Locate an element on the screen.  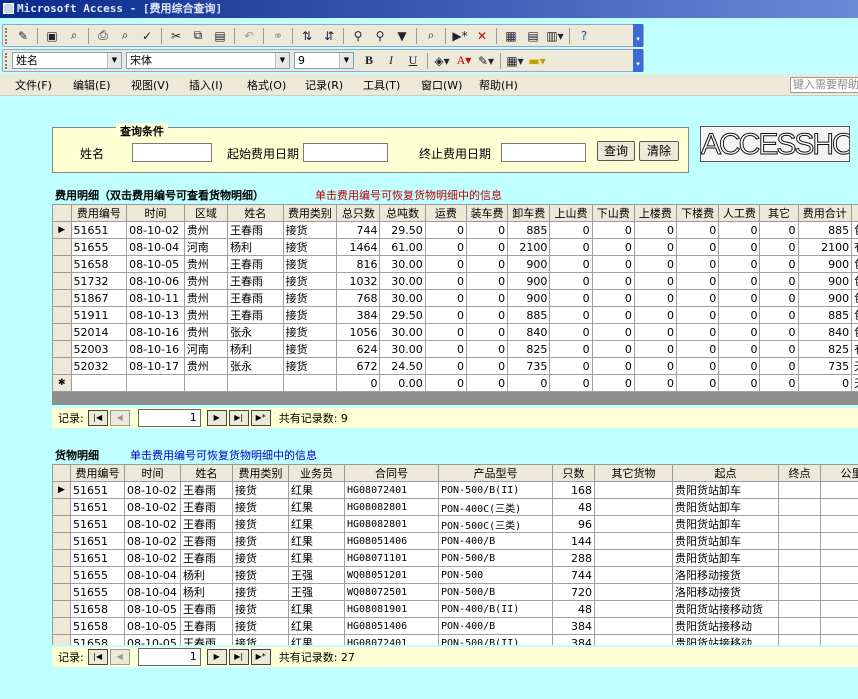
fee-cell: 贵州 is located at coordinates (206, 332).